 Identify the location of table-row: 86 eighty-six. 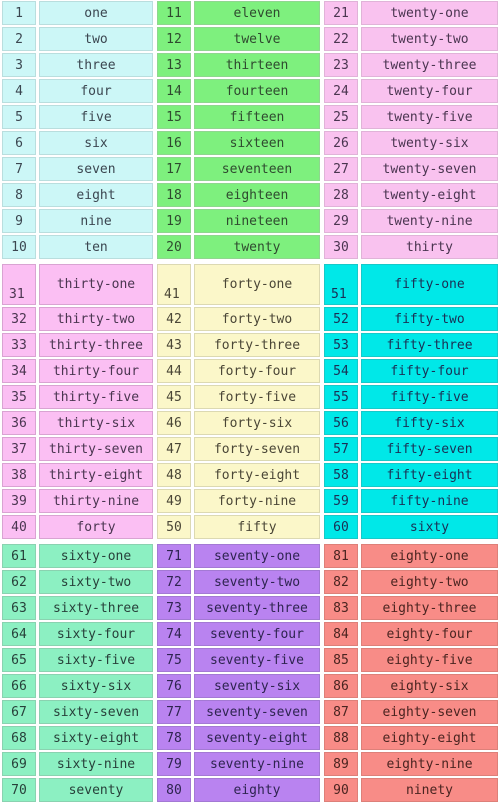
(411, 686).